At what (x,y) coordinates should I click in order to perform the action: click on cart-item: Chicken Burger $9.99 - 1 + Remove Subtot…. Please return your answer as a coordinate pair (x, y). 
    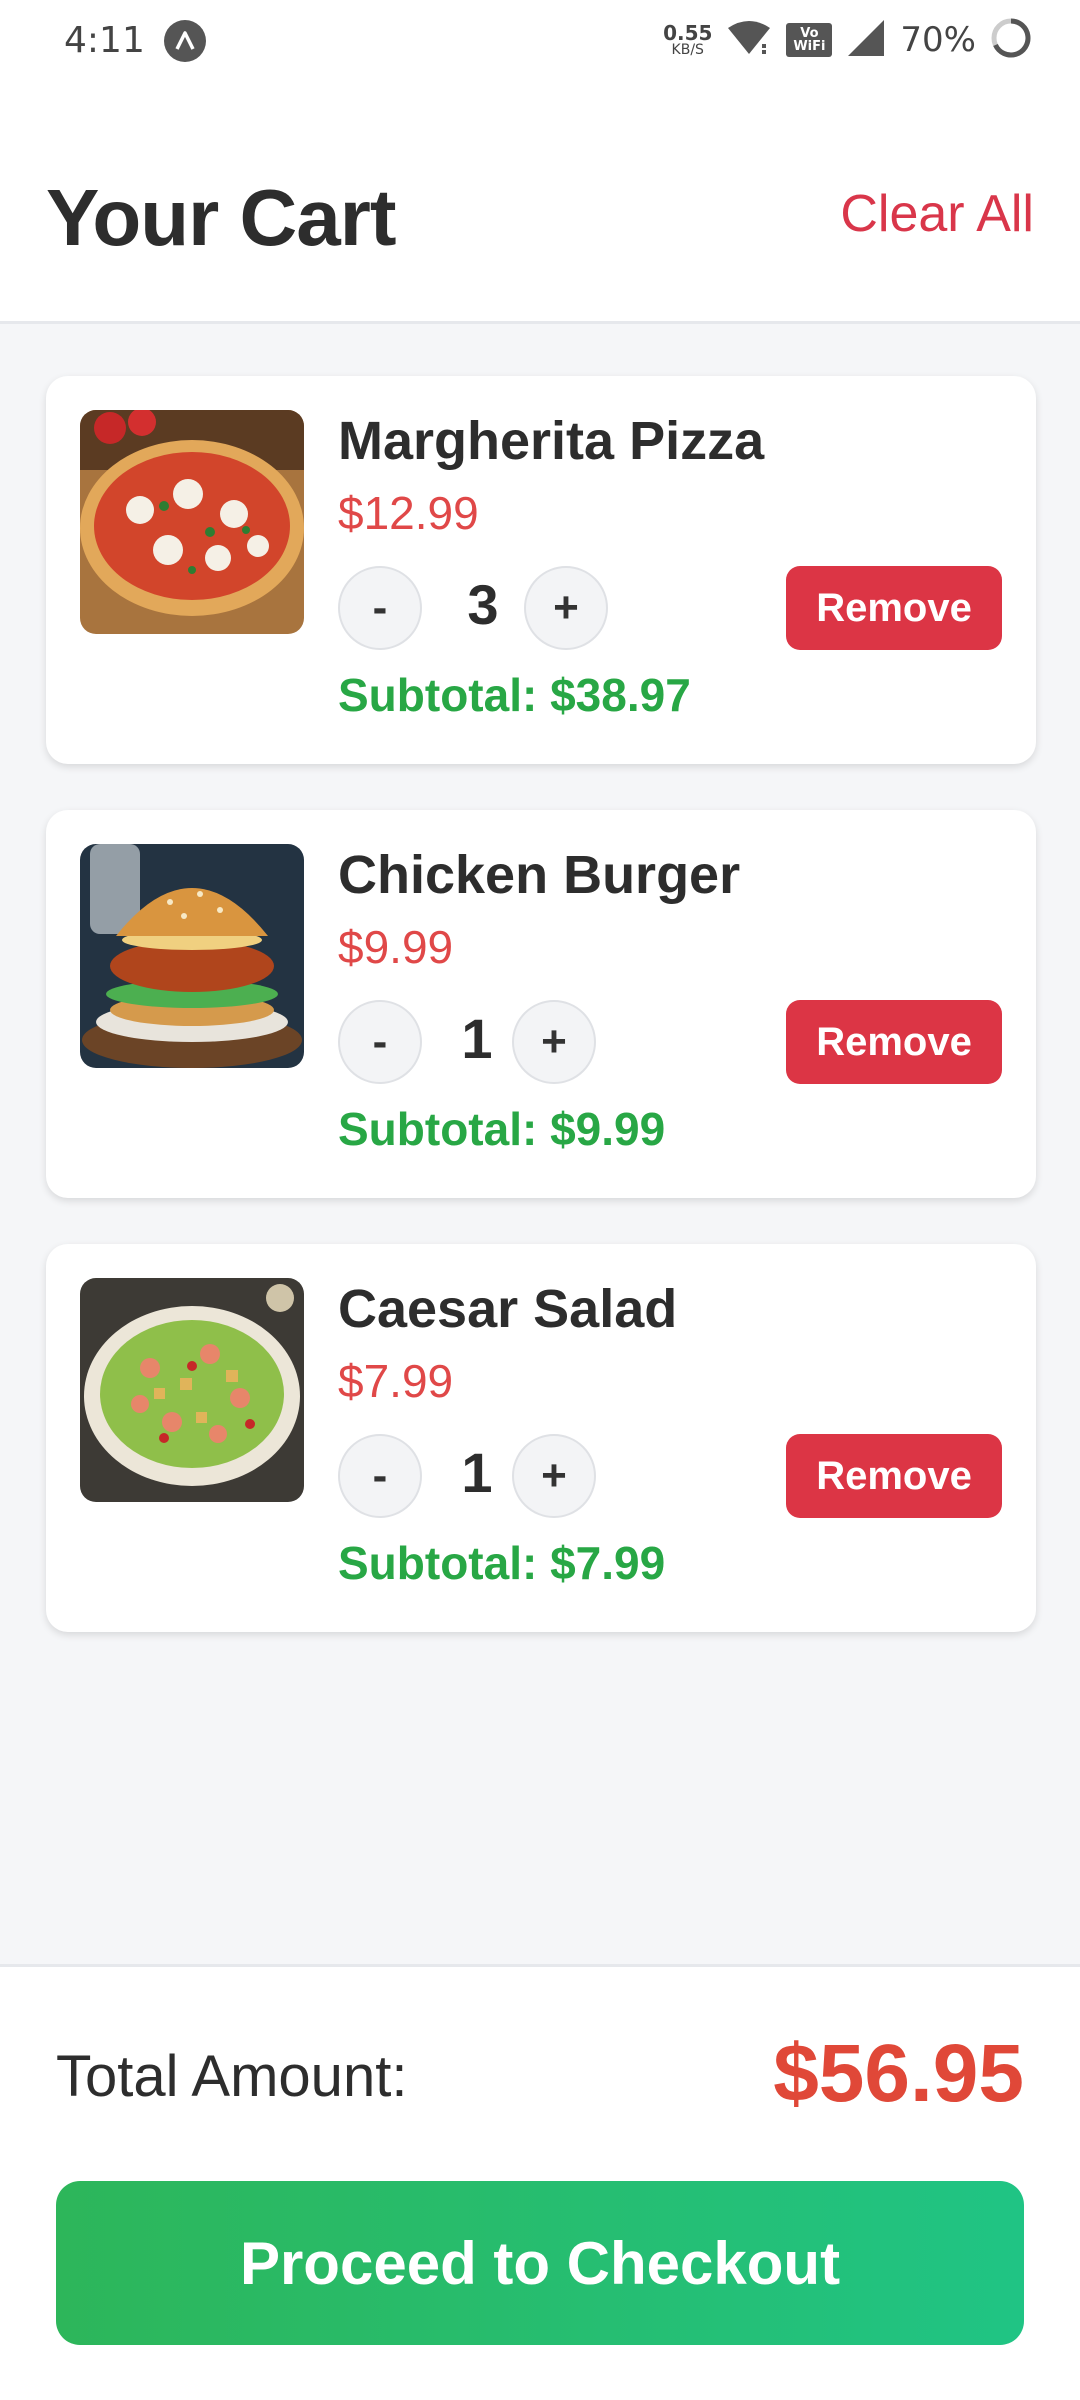
    Looking at the image, I should click on (541, 1004).